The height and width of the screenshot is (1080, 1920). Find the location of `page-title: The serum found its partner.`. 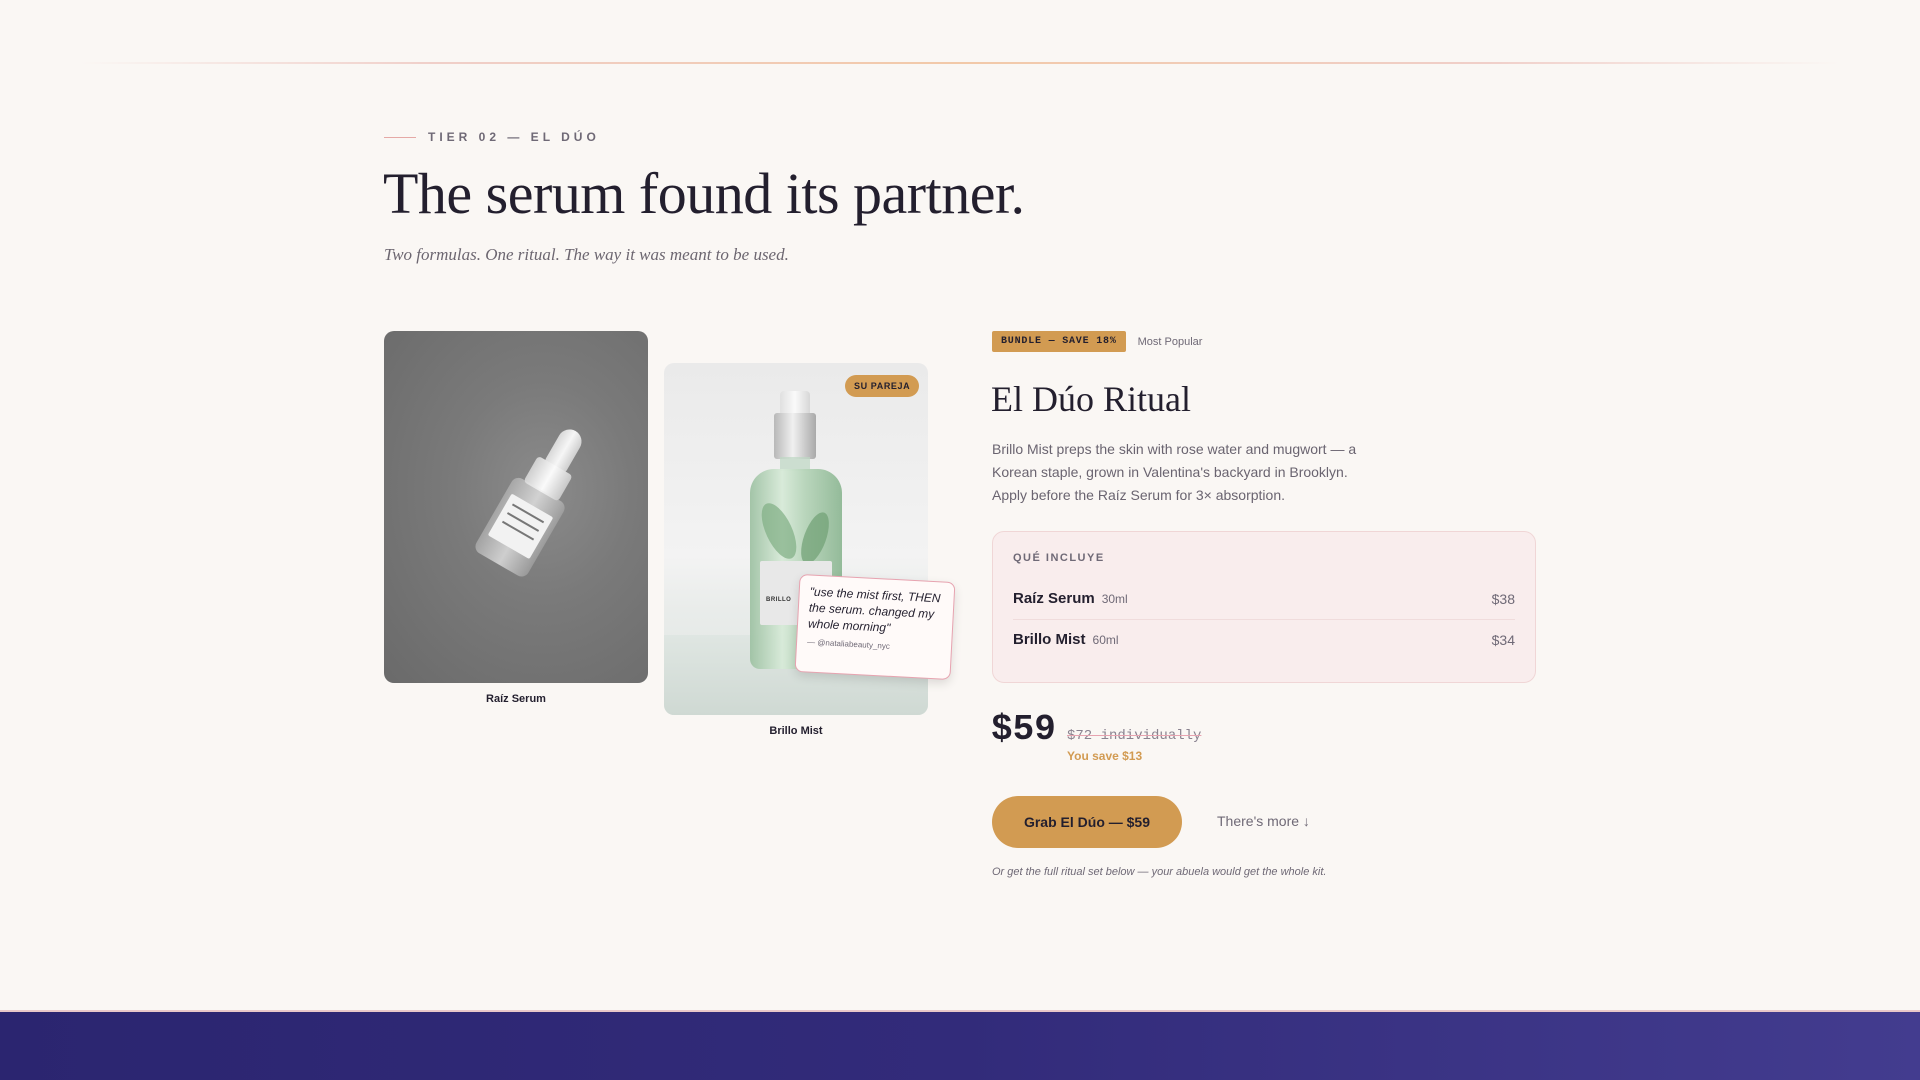

page-title: The serum found its partner. is located at coordinates (704, 193).